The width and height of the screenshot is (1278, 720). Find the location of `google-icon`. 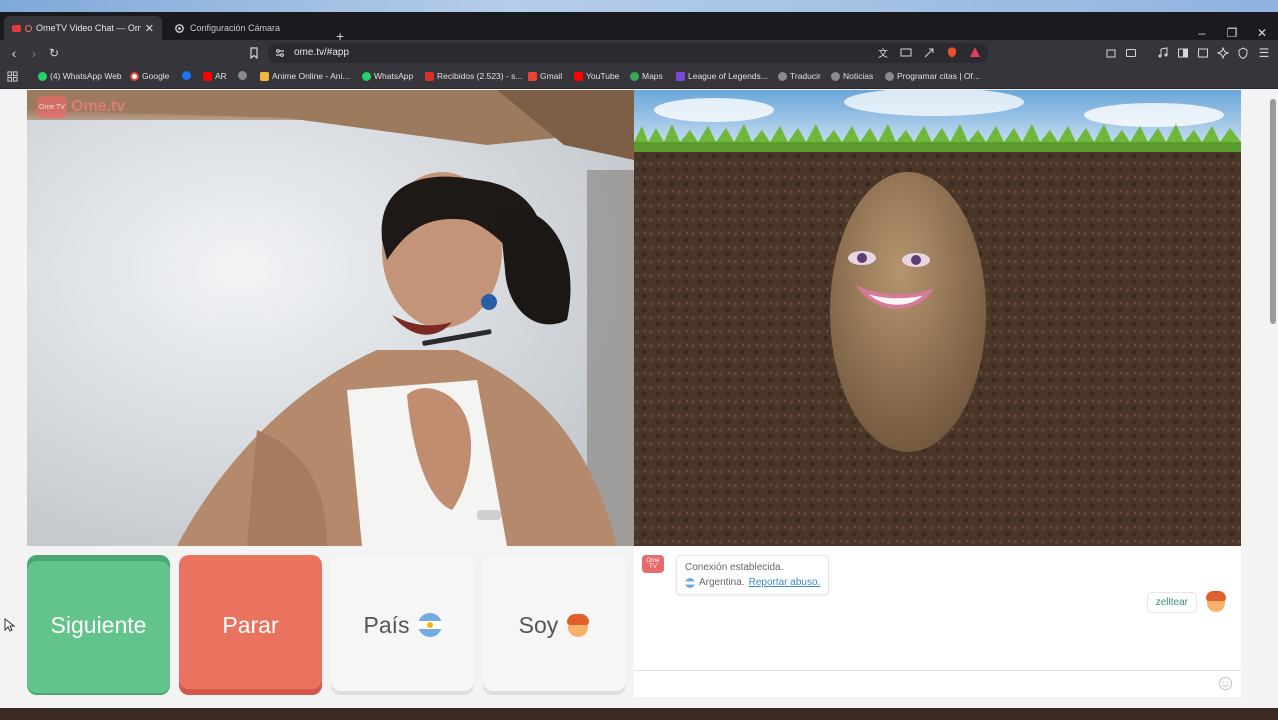

google-icon is located at coordinates (134, 76).